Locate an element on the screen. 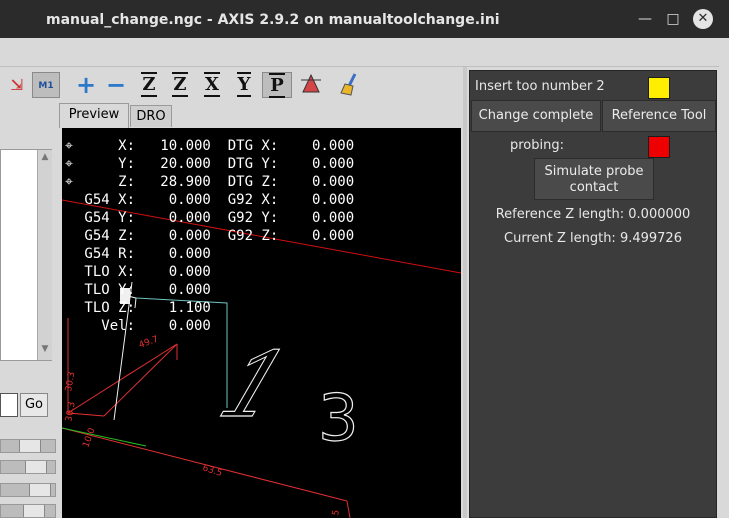 The height and width of the screenshot is (518, 729). dro-row: TLO X: 0.000 is located at coordinates (208, 272).